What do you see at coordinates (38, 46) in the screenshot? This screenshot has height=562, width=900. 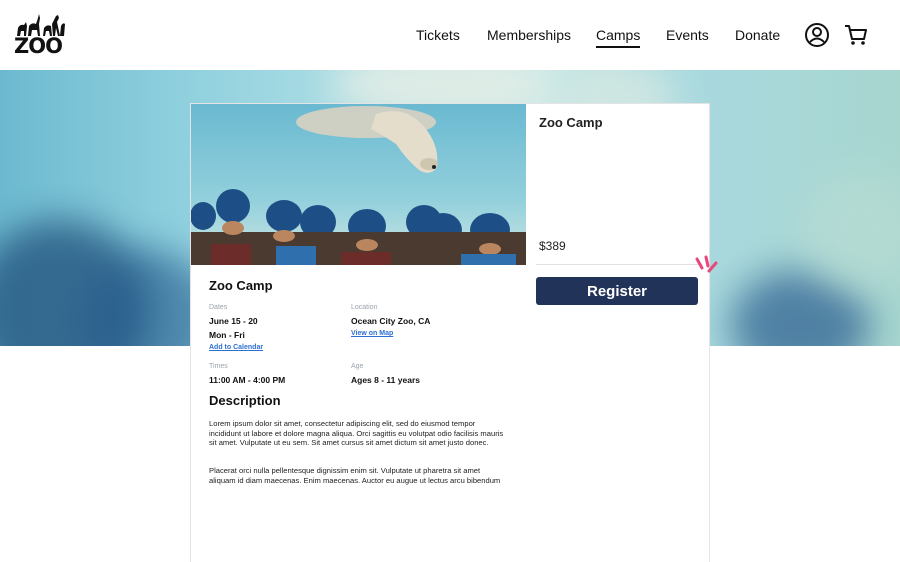 I see `logo-text: ZOO` at bounding box center [38, 46].